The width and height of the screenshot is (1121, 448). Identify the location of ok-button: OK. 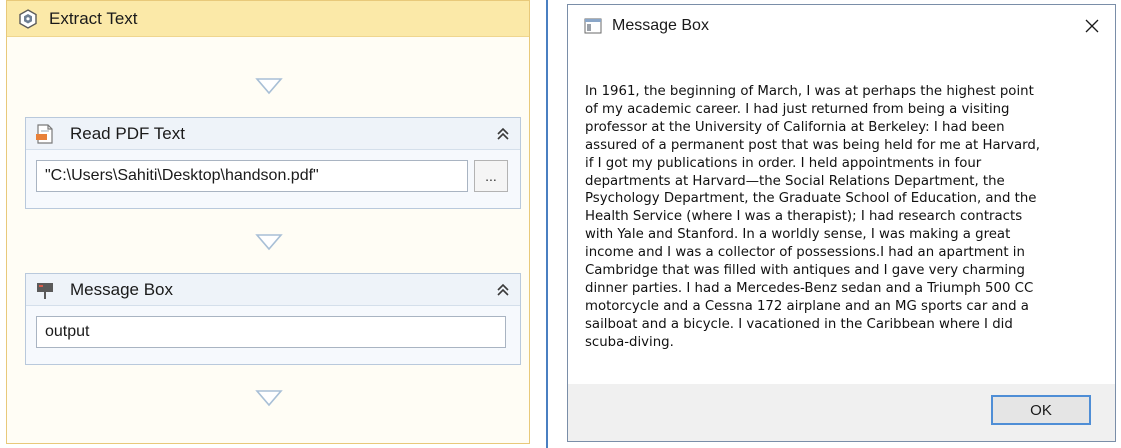
(1041, 410).